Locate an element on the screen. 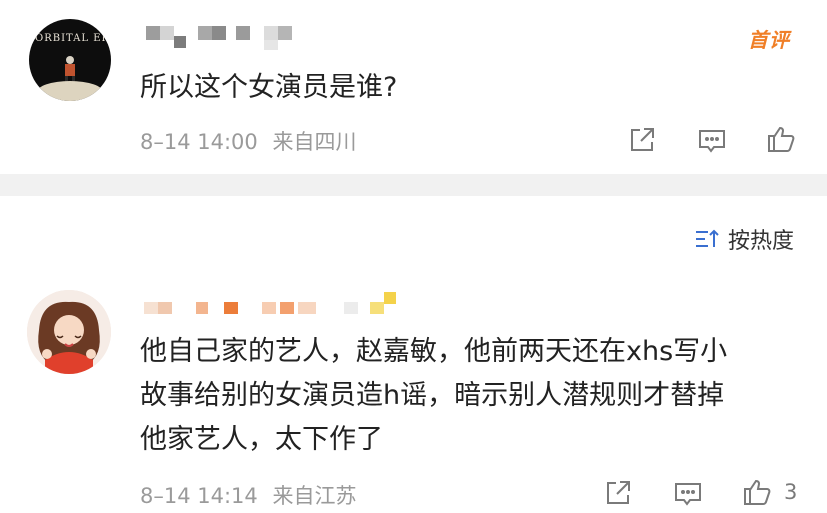 This screenshot has width=827, height=513. comment-line: 他自己家的艺人，赵嘉敏，他前两天还在xhs写小 is located at coordinates (434, 351).